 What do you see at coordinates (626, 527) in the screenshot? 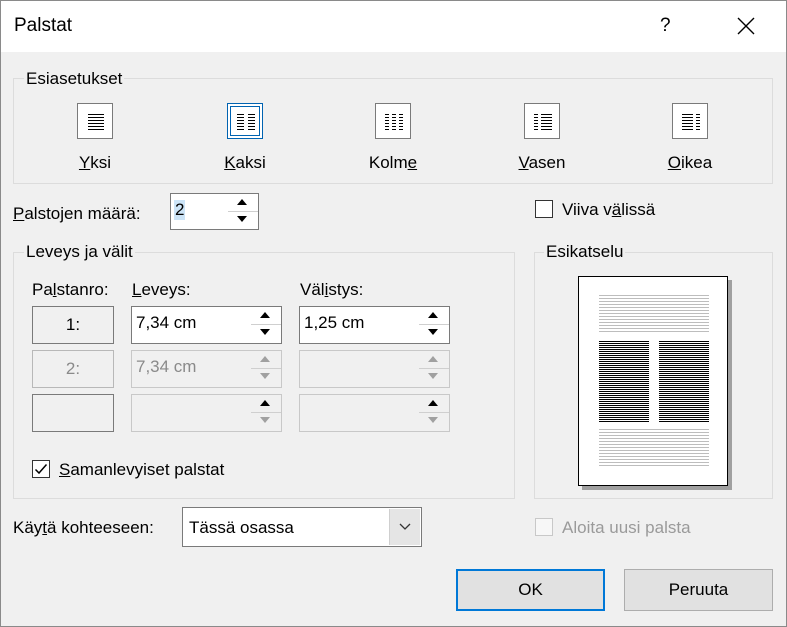
I see `start-new-column-label: Aloita uusi palsta` at bounding box center [626, 527].